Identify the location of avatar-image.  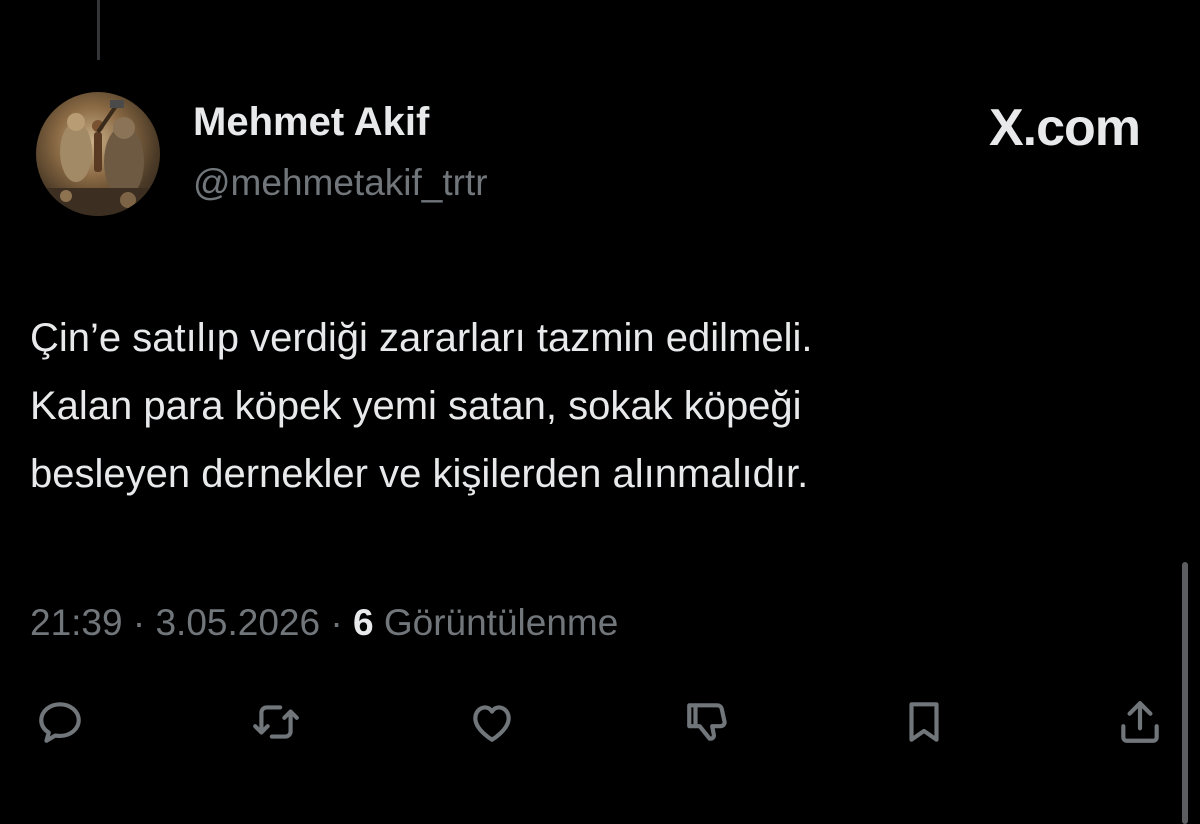
(98, 158).